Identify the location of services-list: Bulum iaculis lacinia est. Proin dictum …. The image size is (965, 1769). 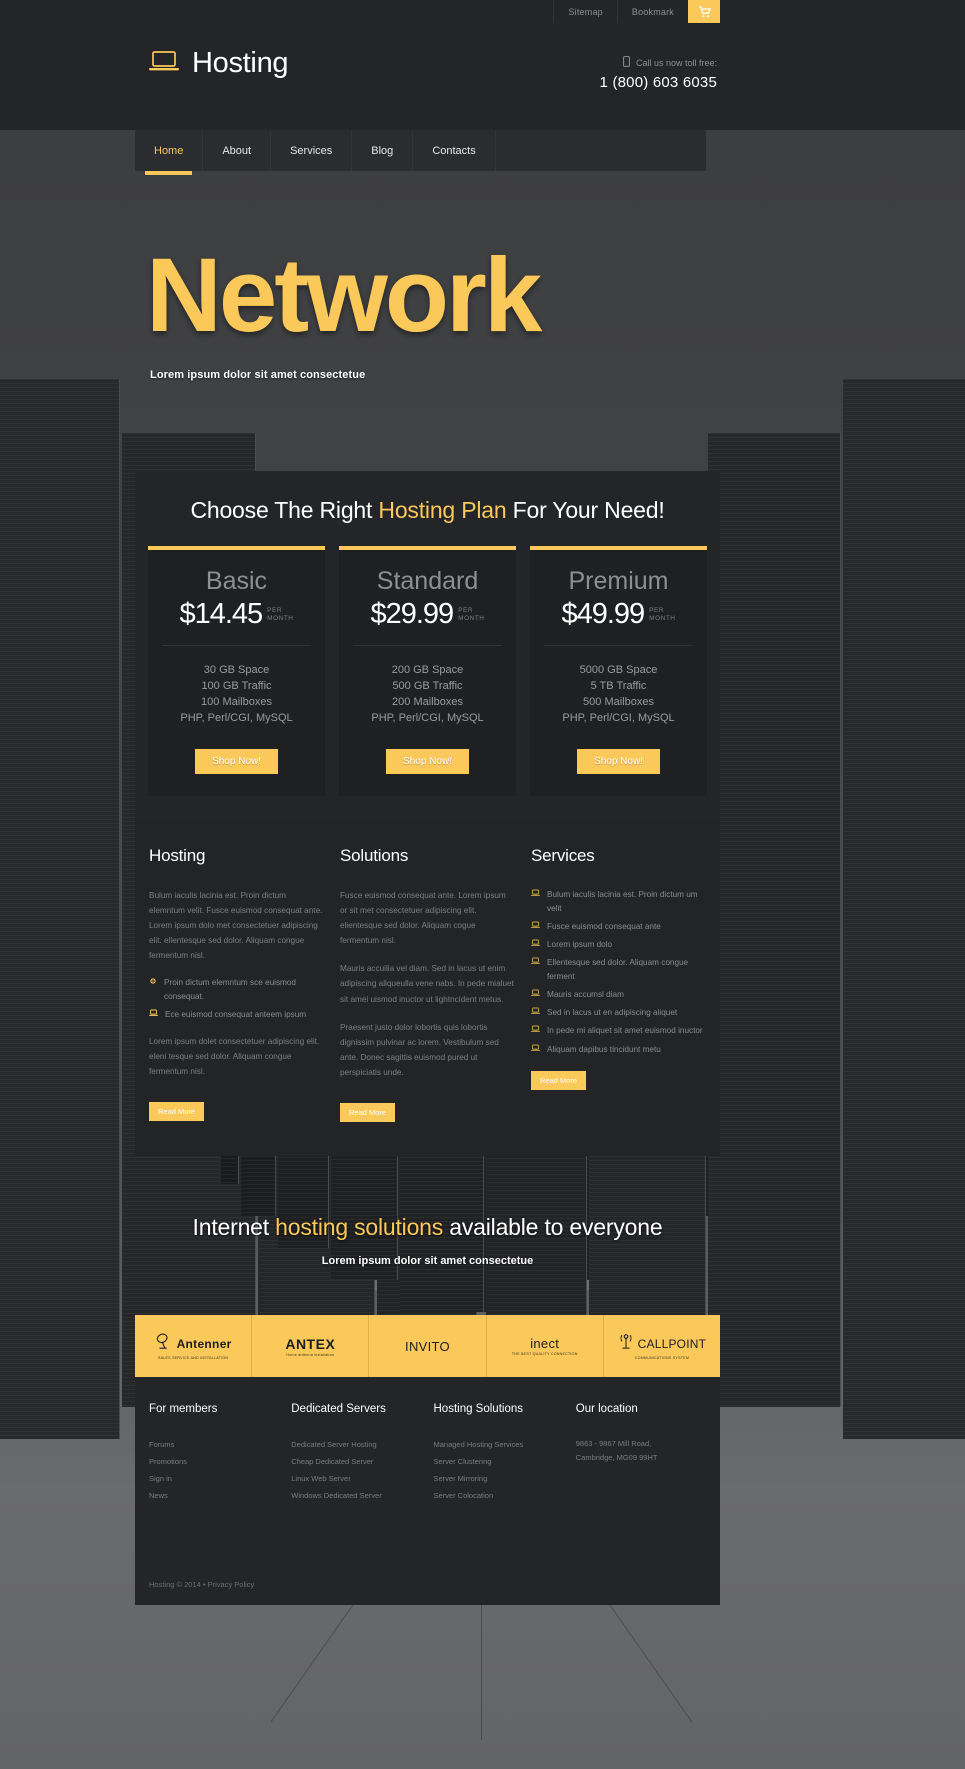
(618, 972).